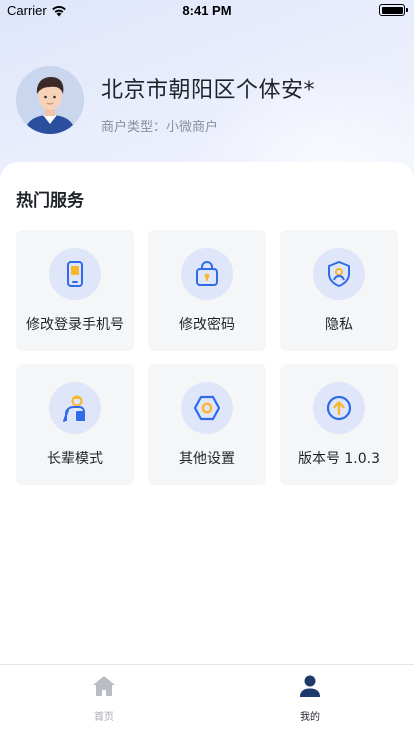  I want to click on tab-mine: 我的, so click(310, 701).